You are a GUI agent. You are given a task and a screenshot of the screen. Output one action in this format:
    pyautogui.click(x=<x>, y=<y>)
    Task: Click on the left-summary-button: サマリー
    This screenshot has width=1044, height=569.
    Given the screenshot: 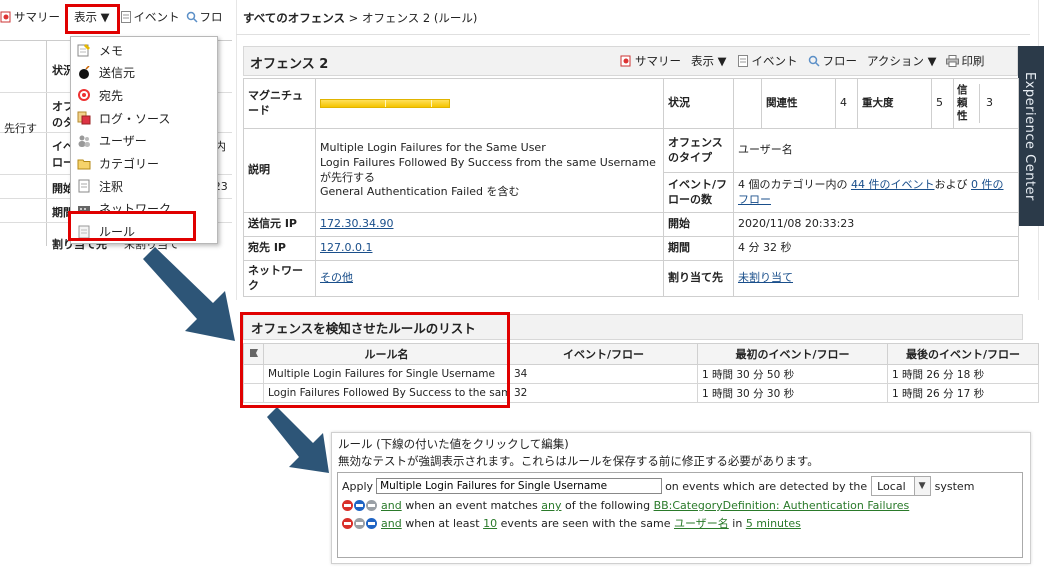 What is the action you would take?
    pyautogui.click(x=30, y=17)
    